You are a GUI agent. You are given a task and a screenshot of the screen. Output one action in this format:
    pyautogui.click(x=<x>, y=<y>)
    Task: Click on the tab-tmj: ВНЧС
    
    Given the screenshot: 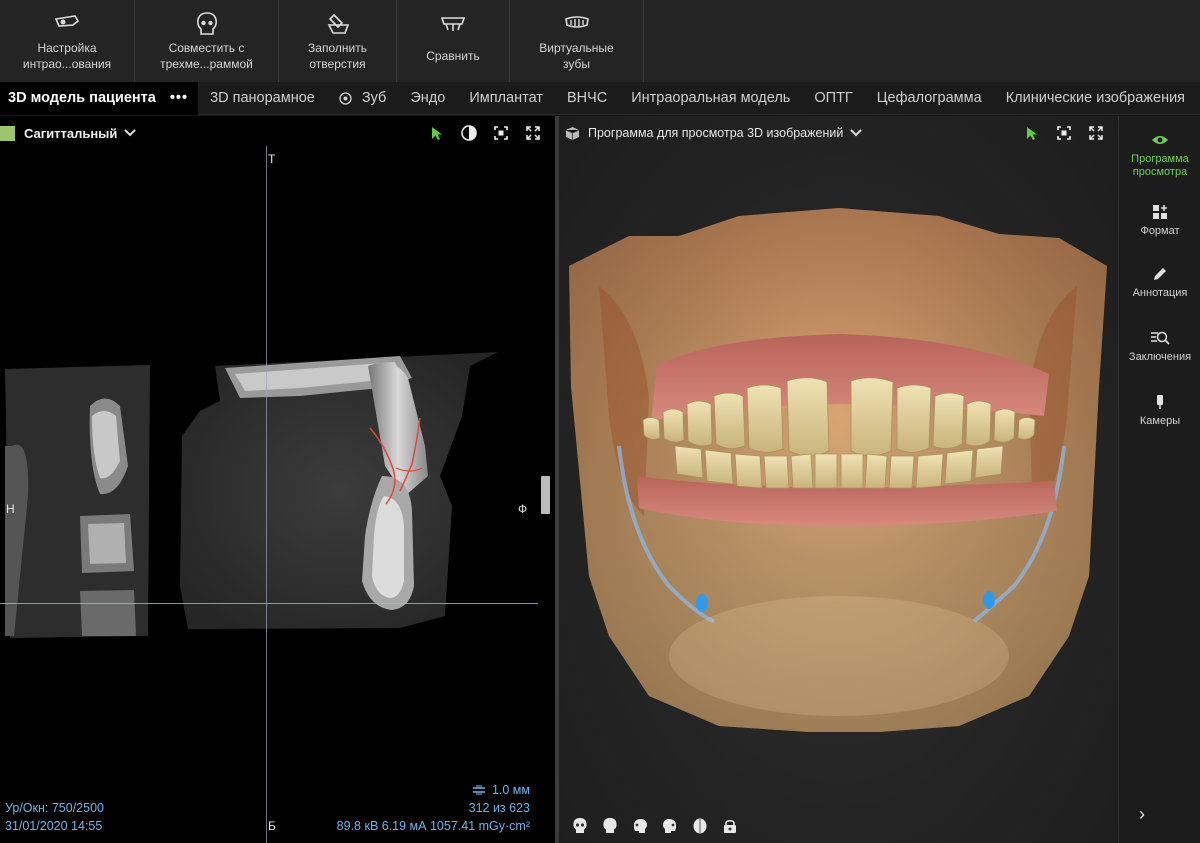 What is the action you would take?
    pyautogui.click(x=587, y=98)
    